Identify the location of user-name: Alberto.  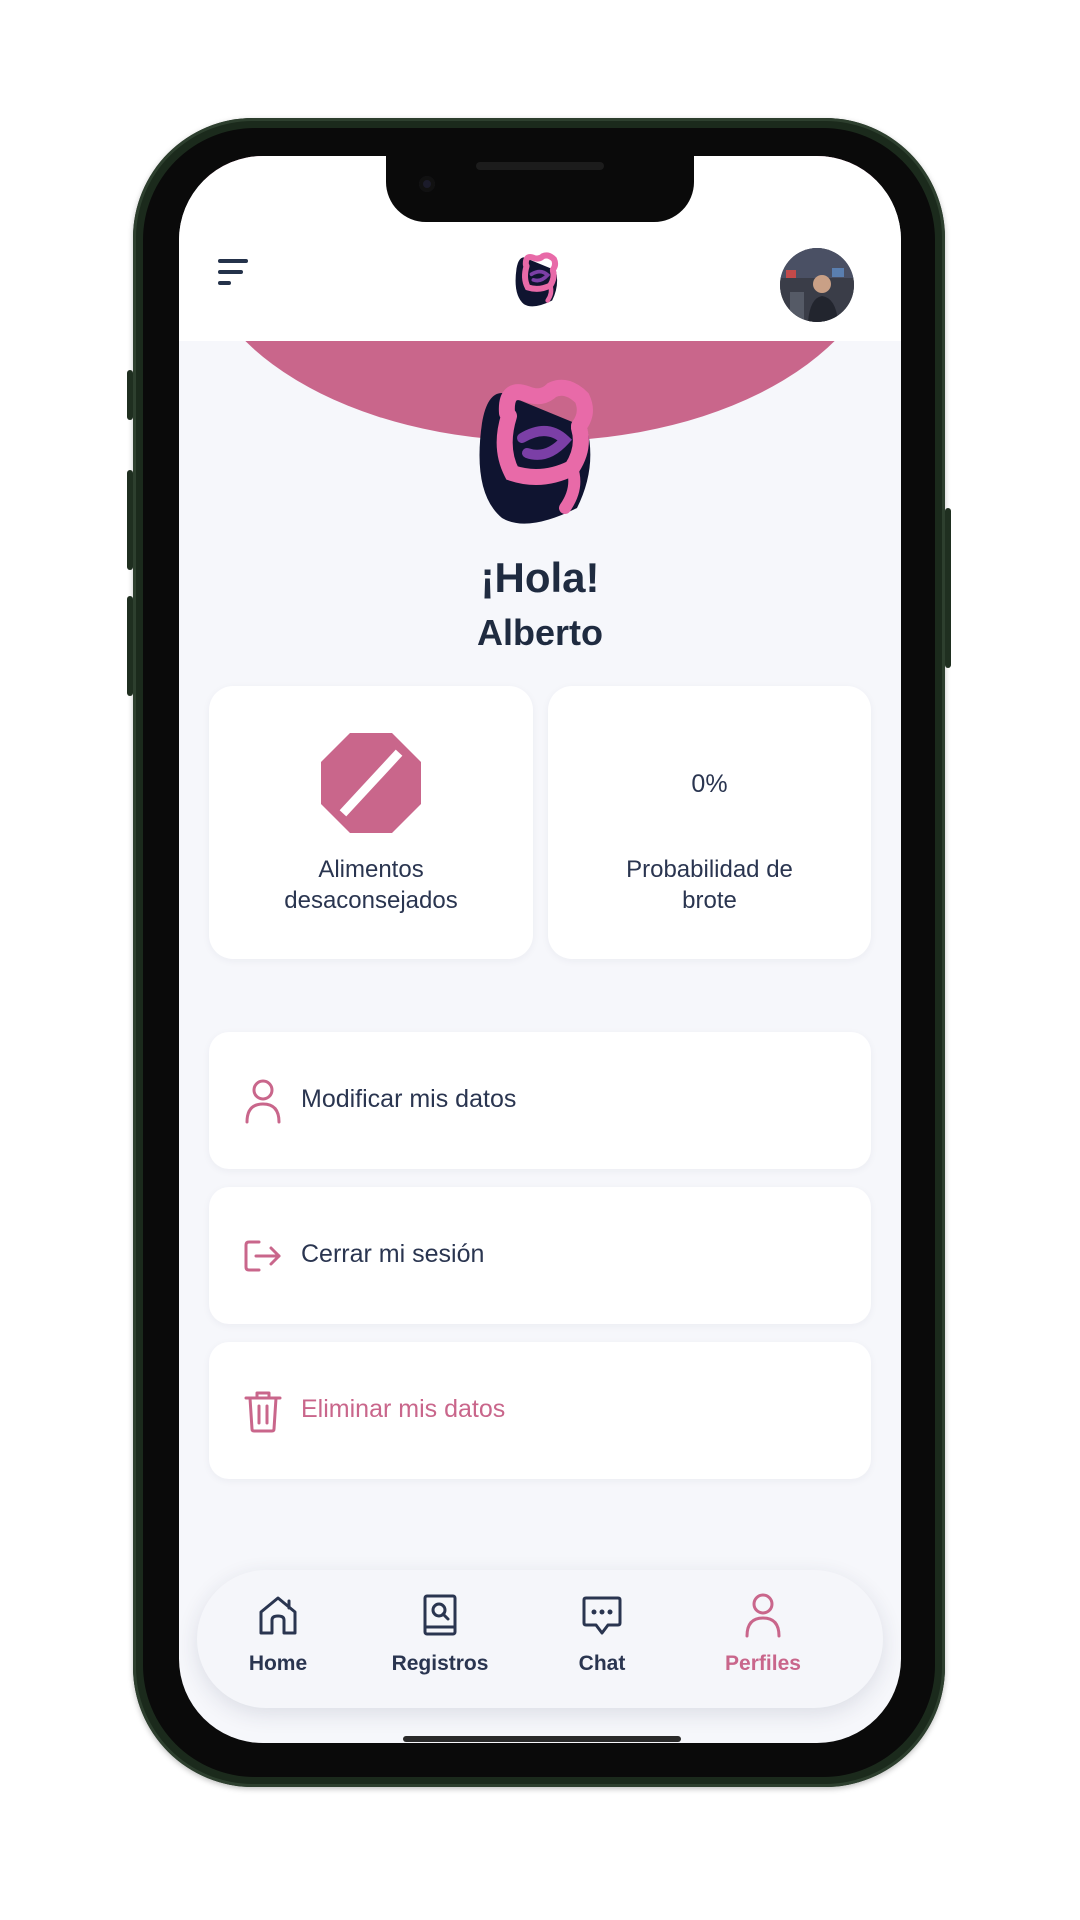
(540, 632).